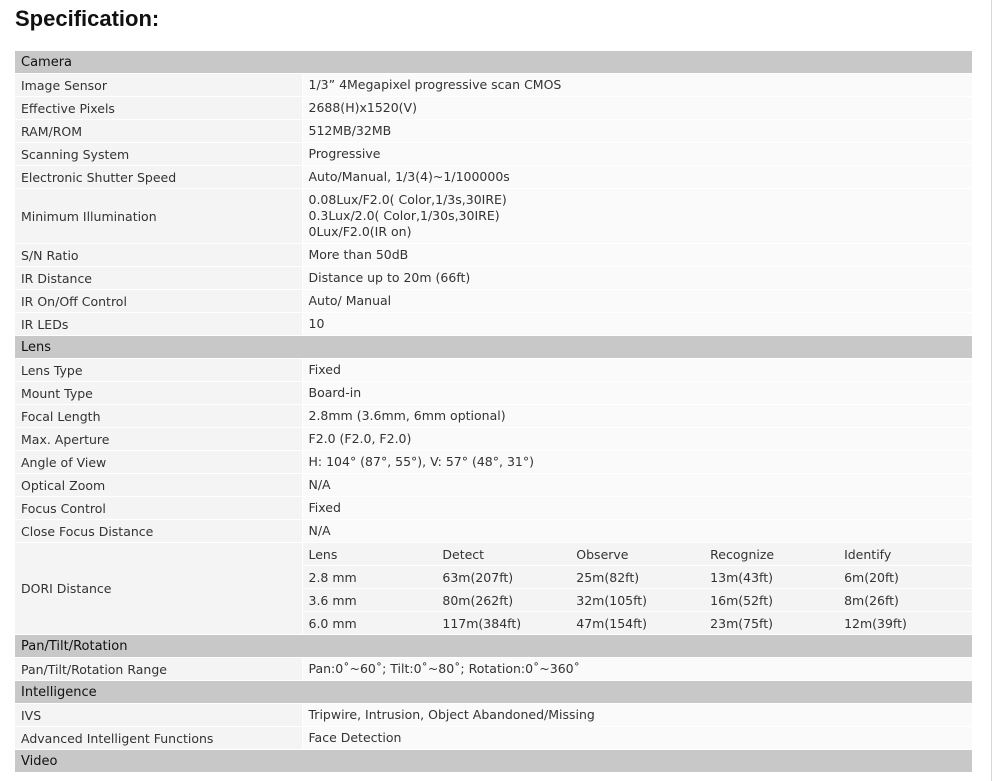 The width and height of the screenshot is (994, 781). I want to click on spec-value-line: 2.8mm (3.6mm, 6mm optional), so click(407, 415).